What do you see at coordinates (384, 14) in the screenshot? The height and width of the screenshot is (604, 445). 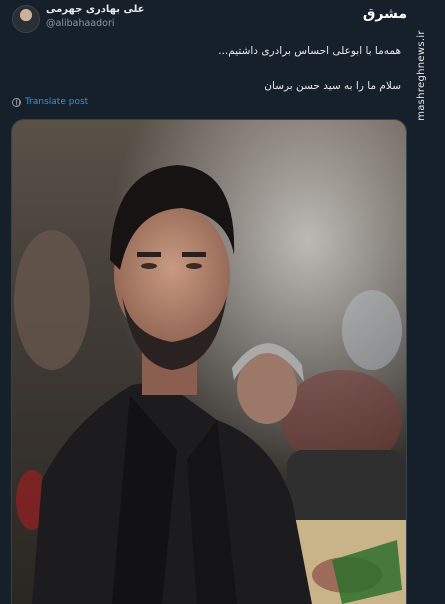 I see `logo-text: مشرق` at bounding box center [384, 14].